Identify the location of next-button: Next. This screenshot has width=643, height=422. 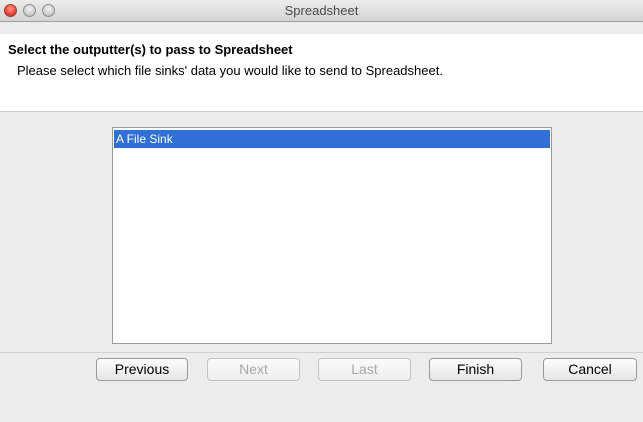
(253, 369).